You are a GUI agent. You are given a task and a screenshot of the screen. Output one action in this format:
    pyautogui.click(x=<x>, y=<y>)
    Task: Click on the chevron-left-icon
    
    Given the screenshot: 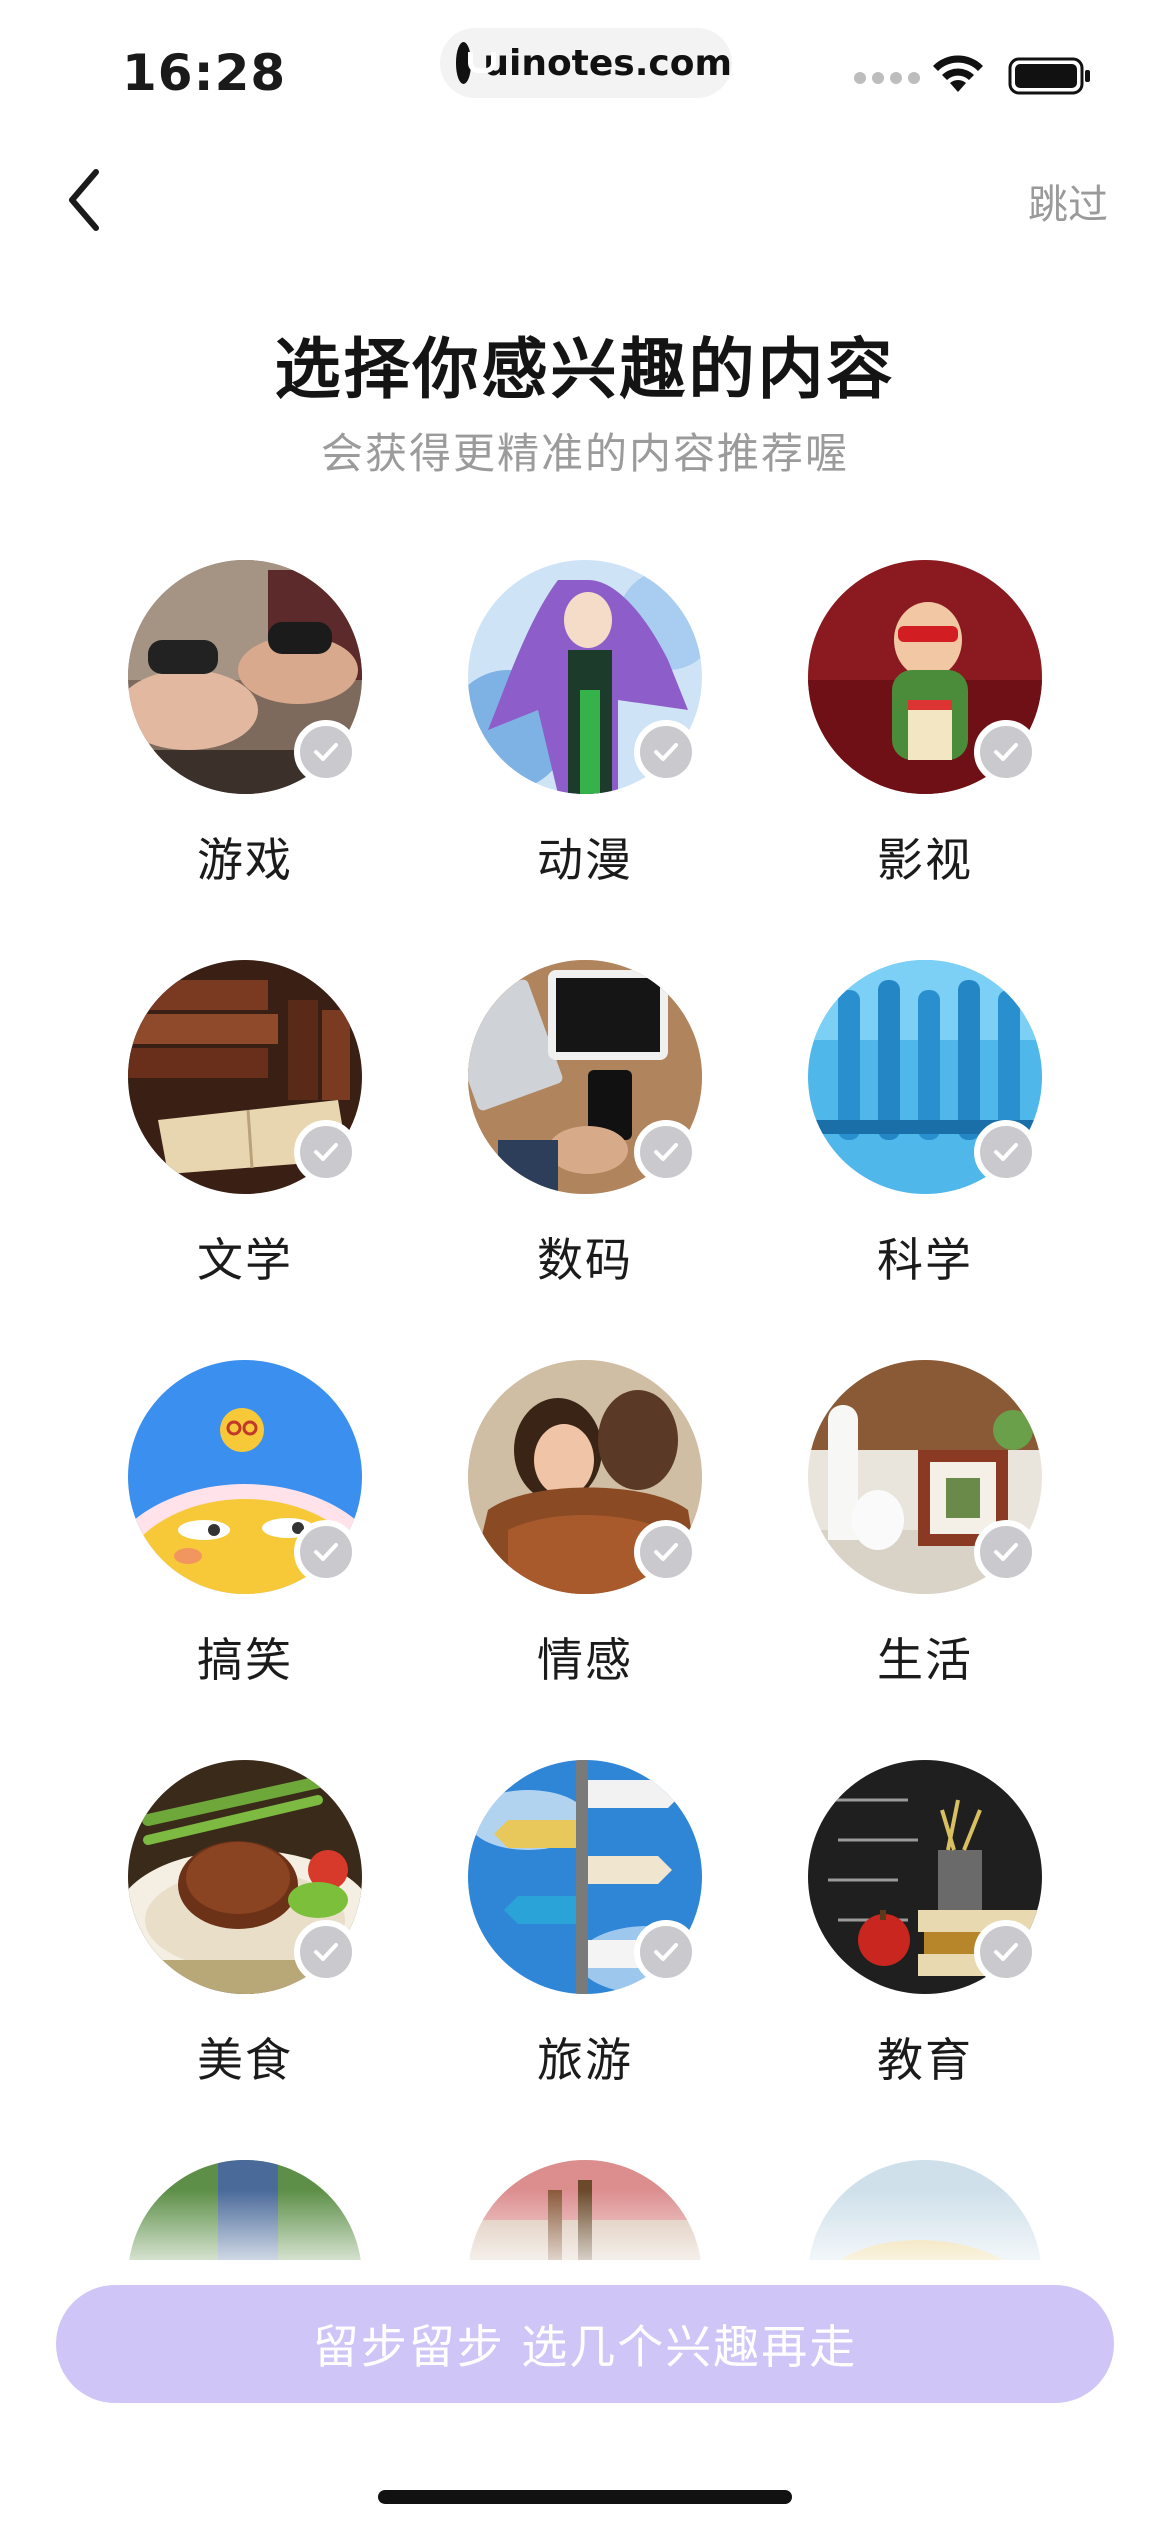 What is the action you would take?
    pyautogui.click(x=84, y=200)
    